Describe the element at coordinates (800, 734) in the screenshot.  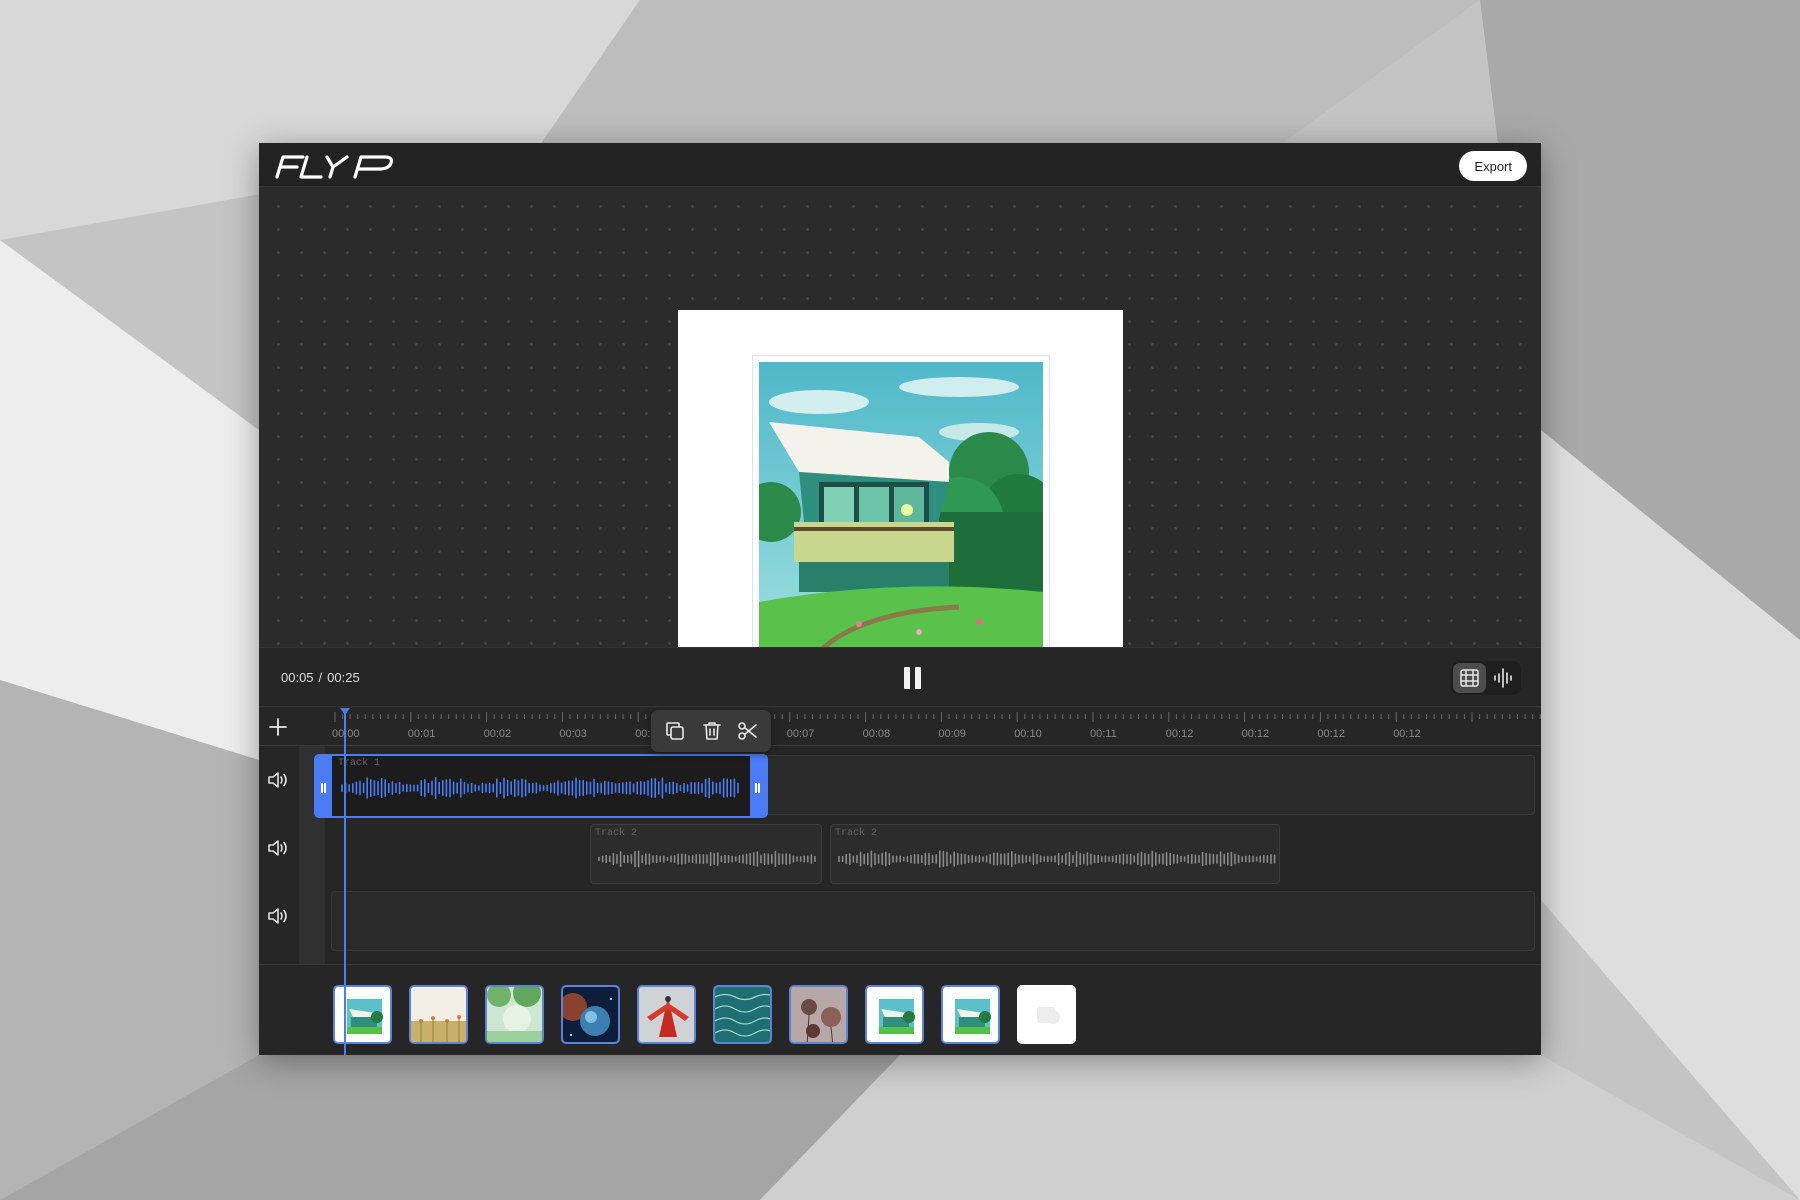
I see `ruler-tick-label: 00:07` at that location.